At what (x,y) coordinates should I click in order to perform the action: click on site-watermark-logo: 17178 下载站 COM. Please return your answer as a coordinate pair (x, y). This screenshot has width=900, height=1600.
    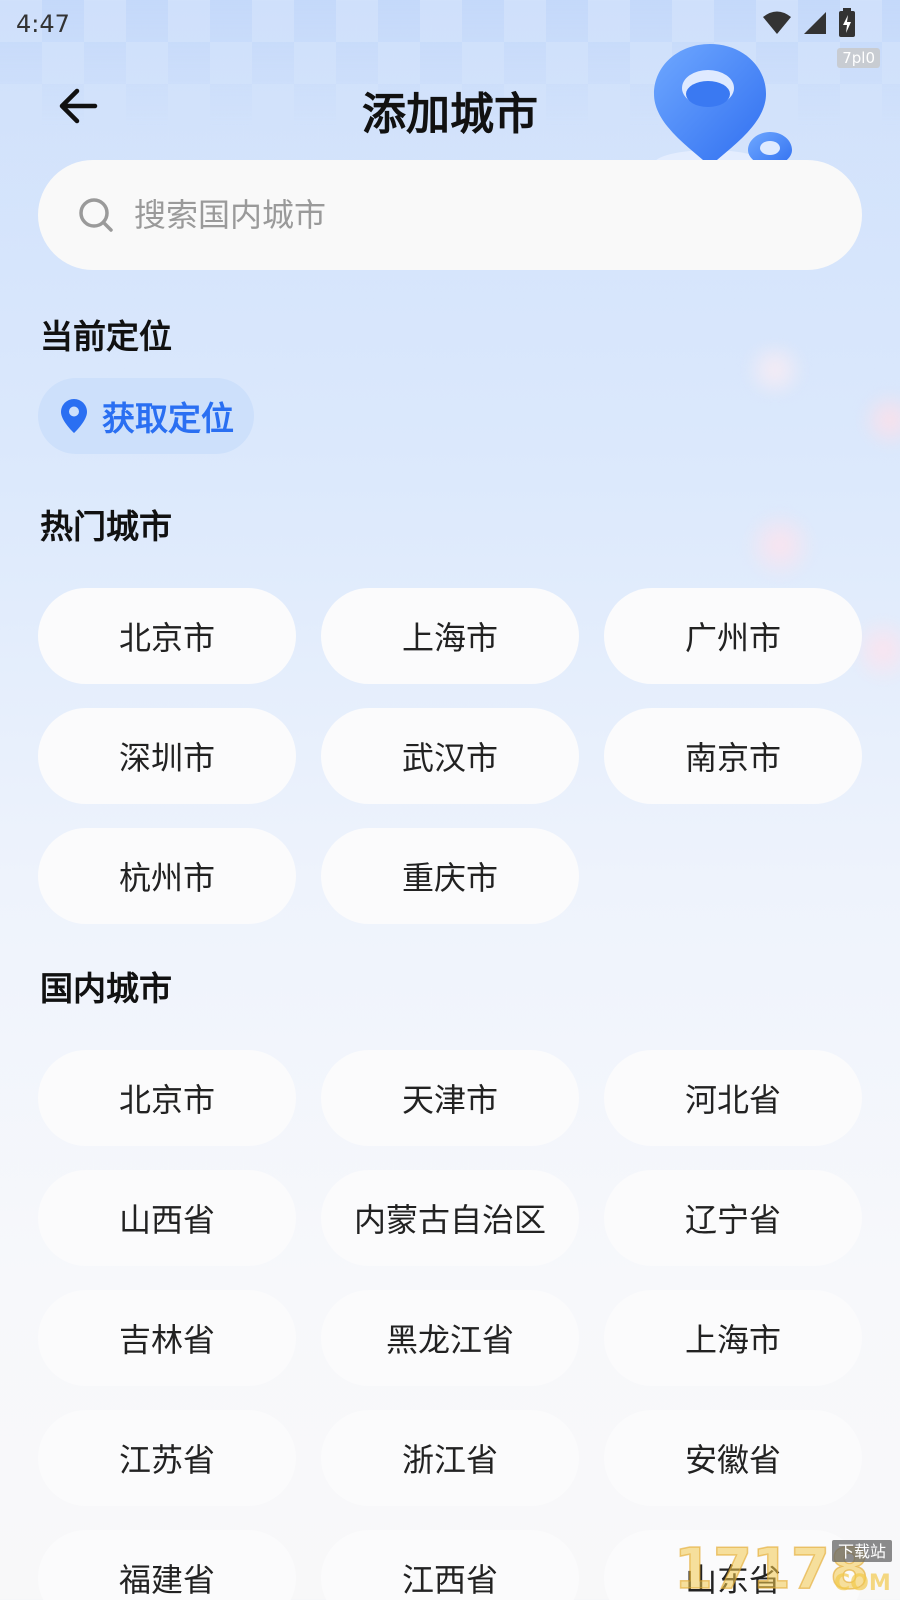
    Looking at the image, I should click on (783, 1566).